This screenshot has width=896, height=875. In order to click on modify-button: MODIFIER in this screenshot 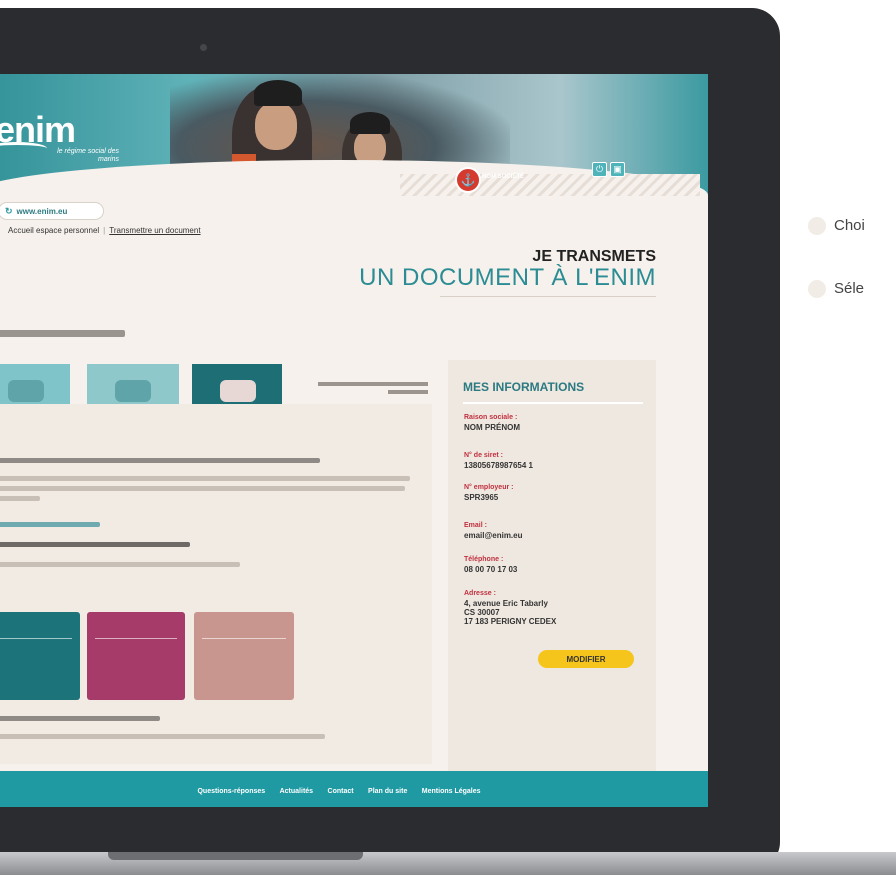, I will do `click(586, 659)`.